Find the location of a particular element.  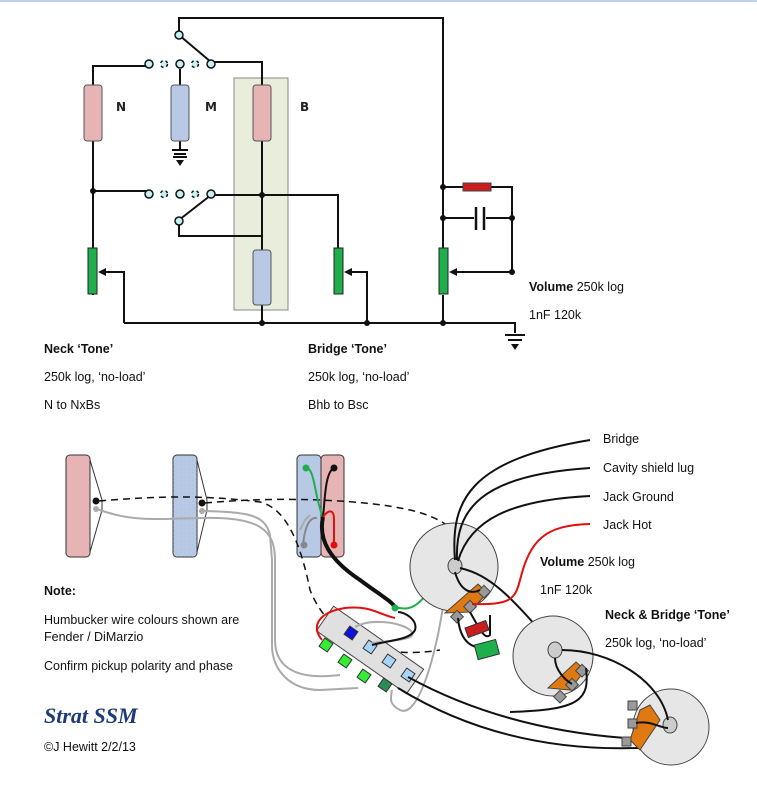

output-wire is located at coordinates (311, 102).